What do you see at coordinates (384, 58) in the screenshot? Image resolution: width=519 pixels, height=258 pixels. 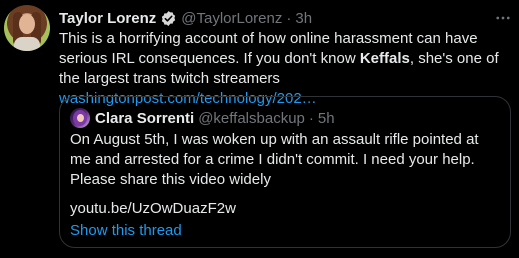 I see `tweet-text-bold: Keffals` at bounding box center [384, 58].